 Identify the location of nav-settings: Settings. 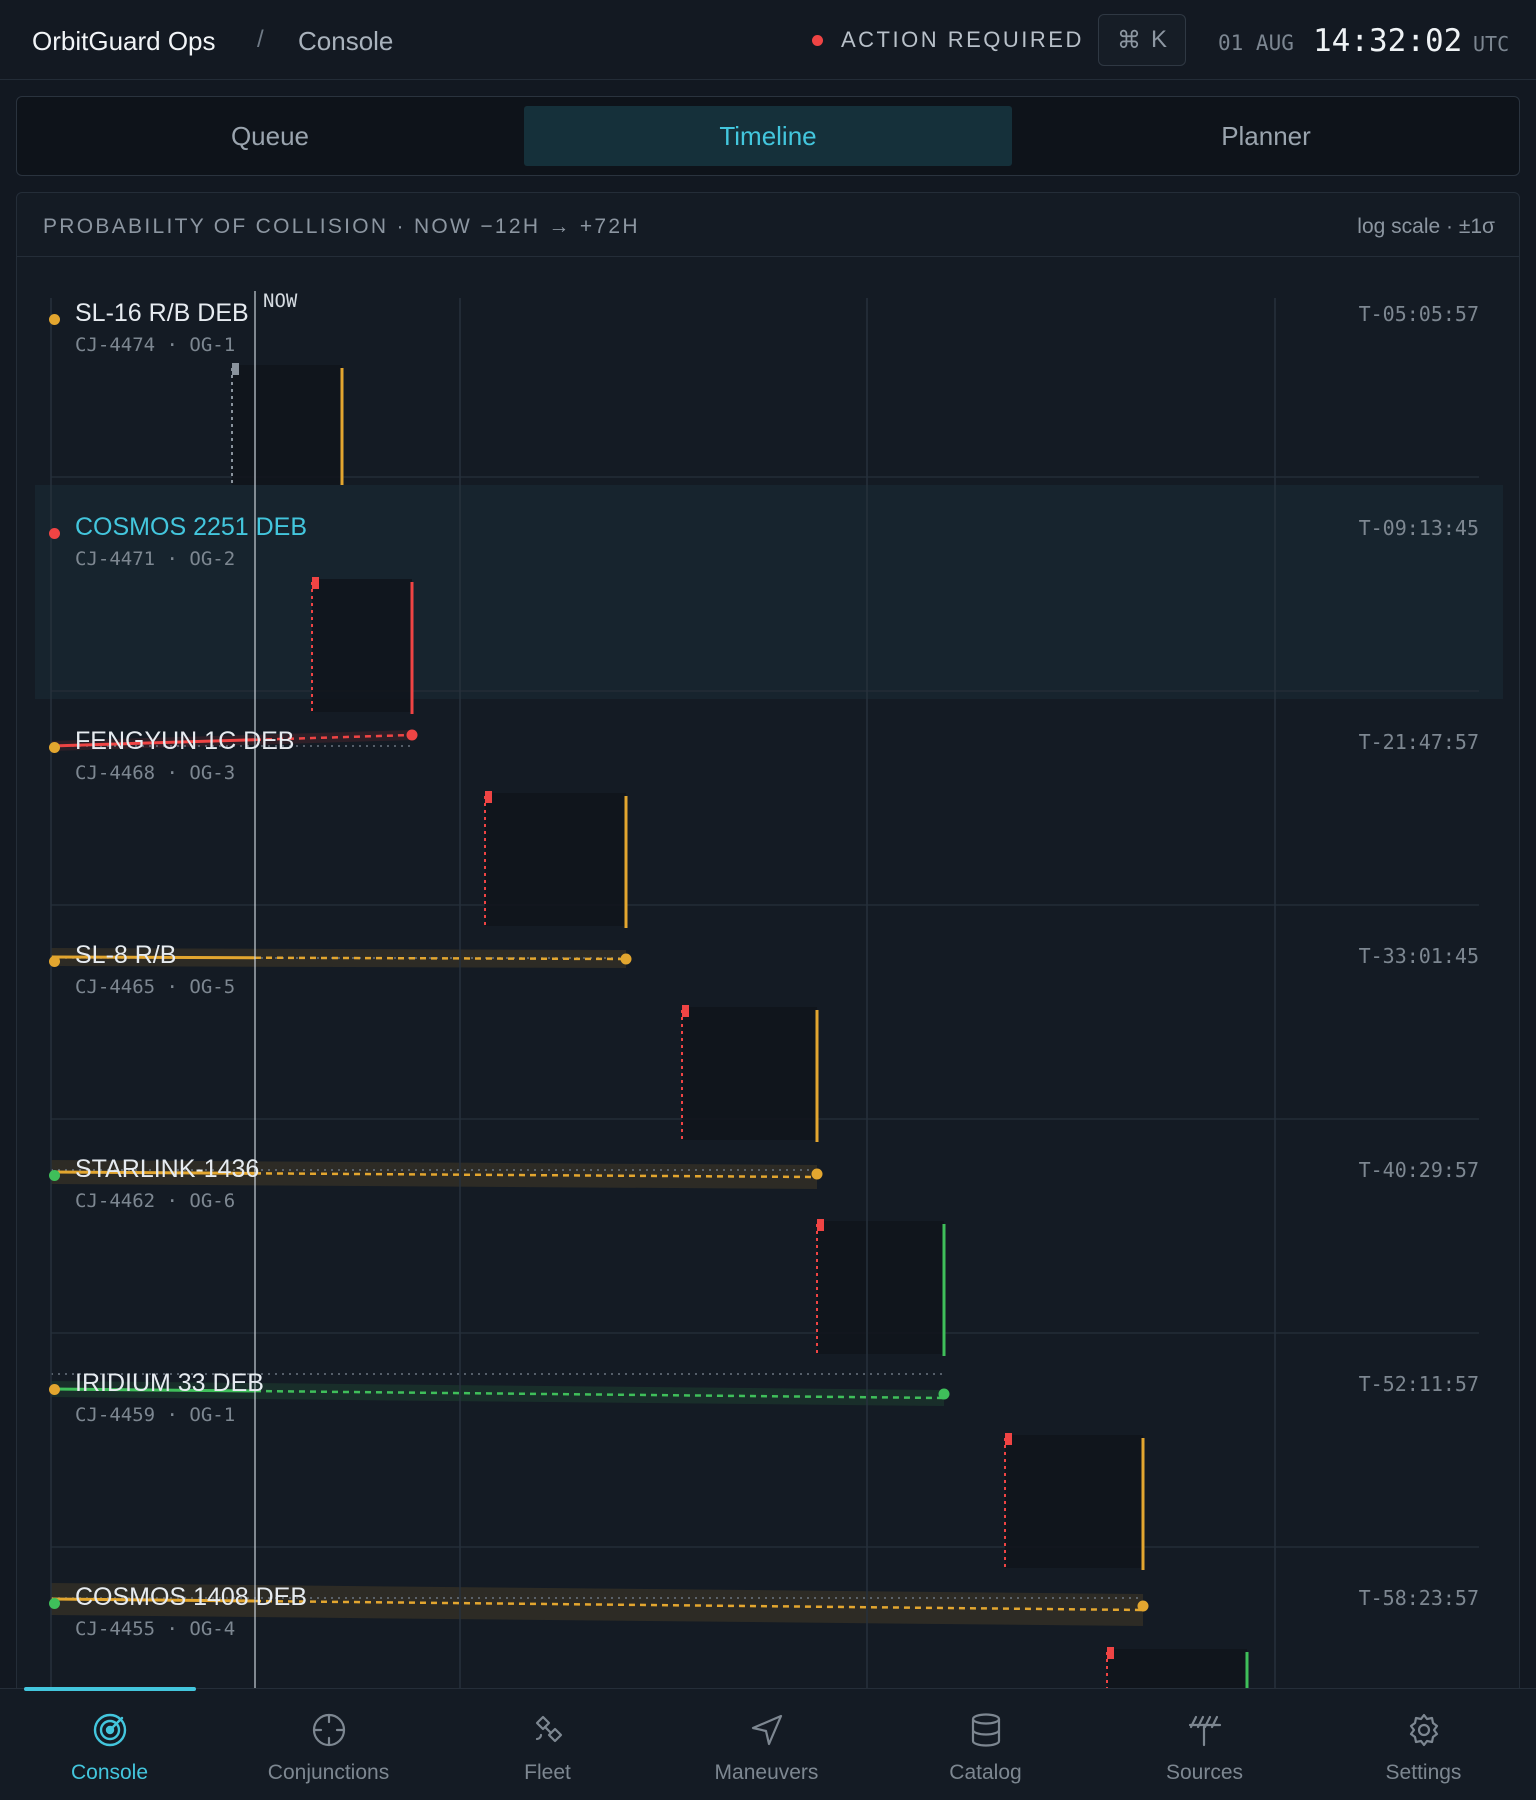
(1423, 1744).